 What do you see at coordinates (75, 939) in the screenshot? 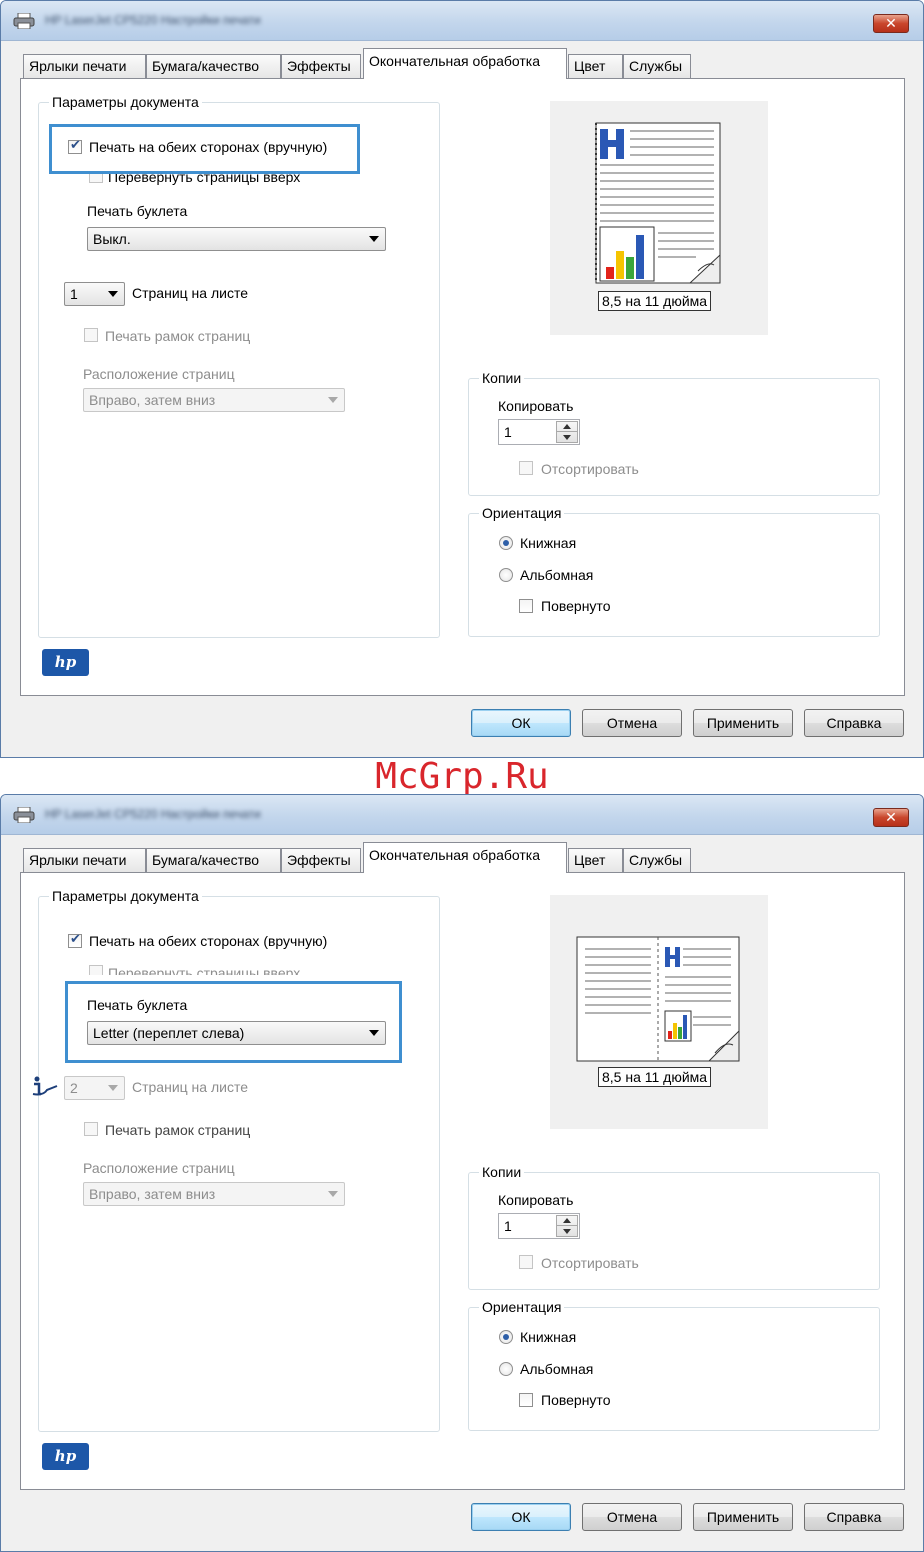
I see `duplex-checkbox` at bounding box center [75, 939].